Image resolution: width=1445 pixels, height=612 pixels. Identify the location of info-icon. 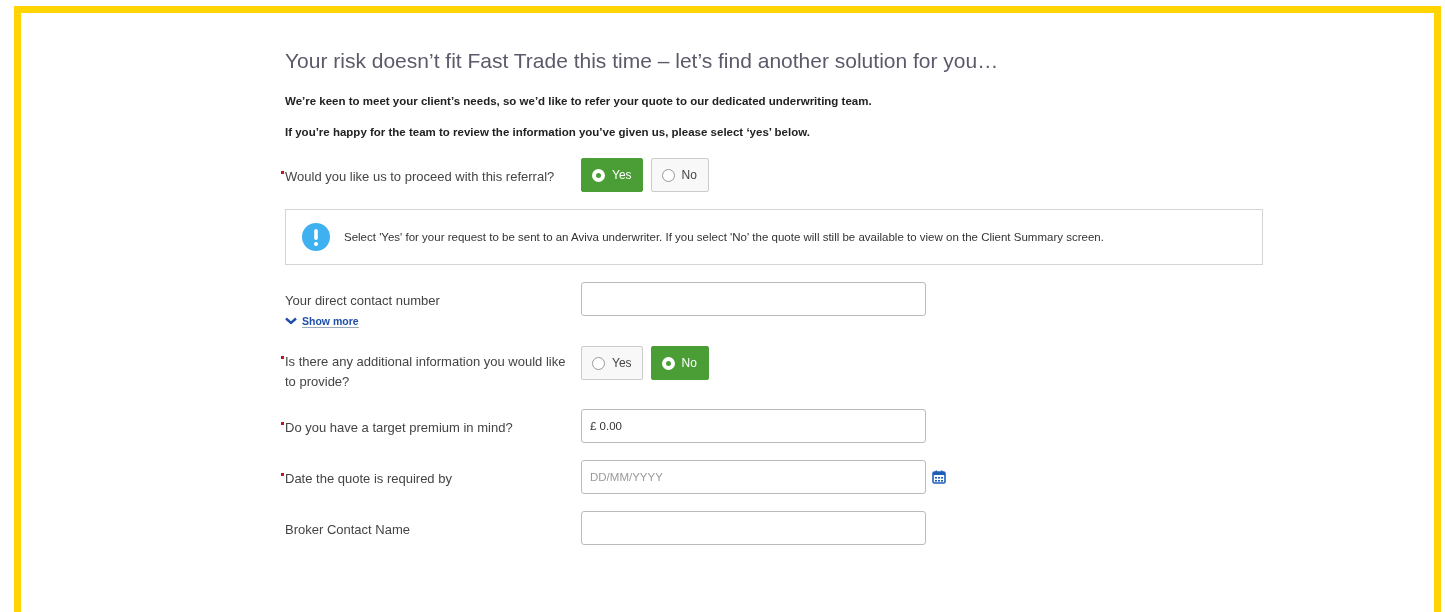
(316, 237).